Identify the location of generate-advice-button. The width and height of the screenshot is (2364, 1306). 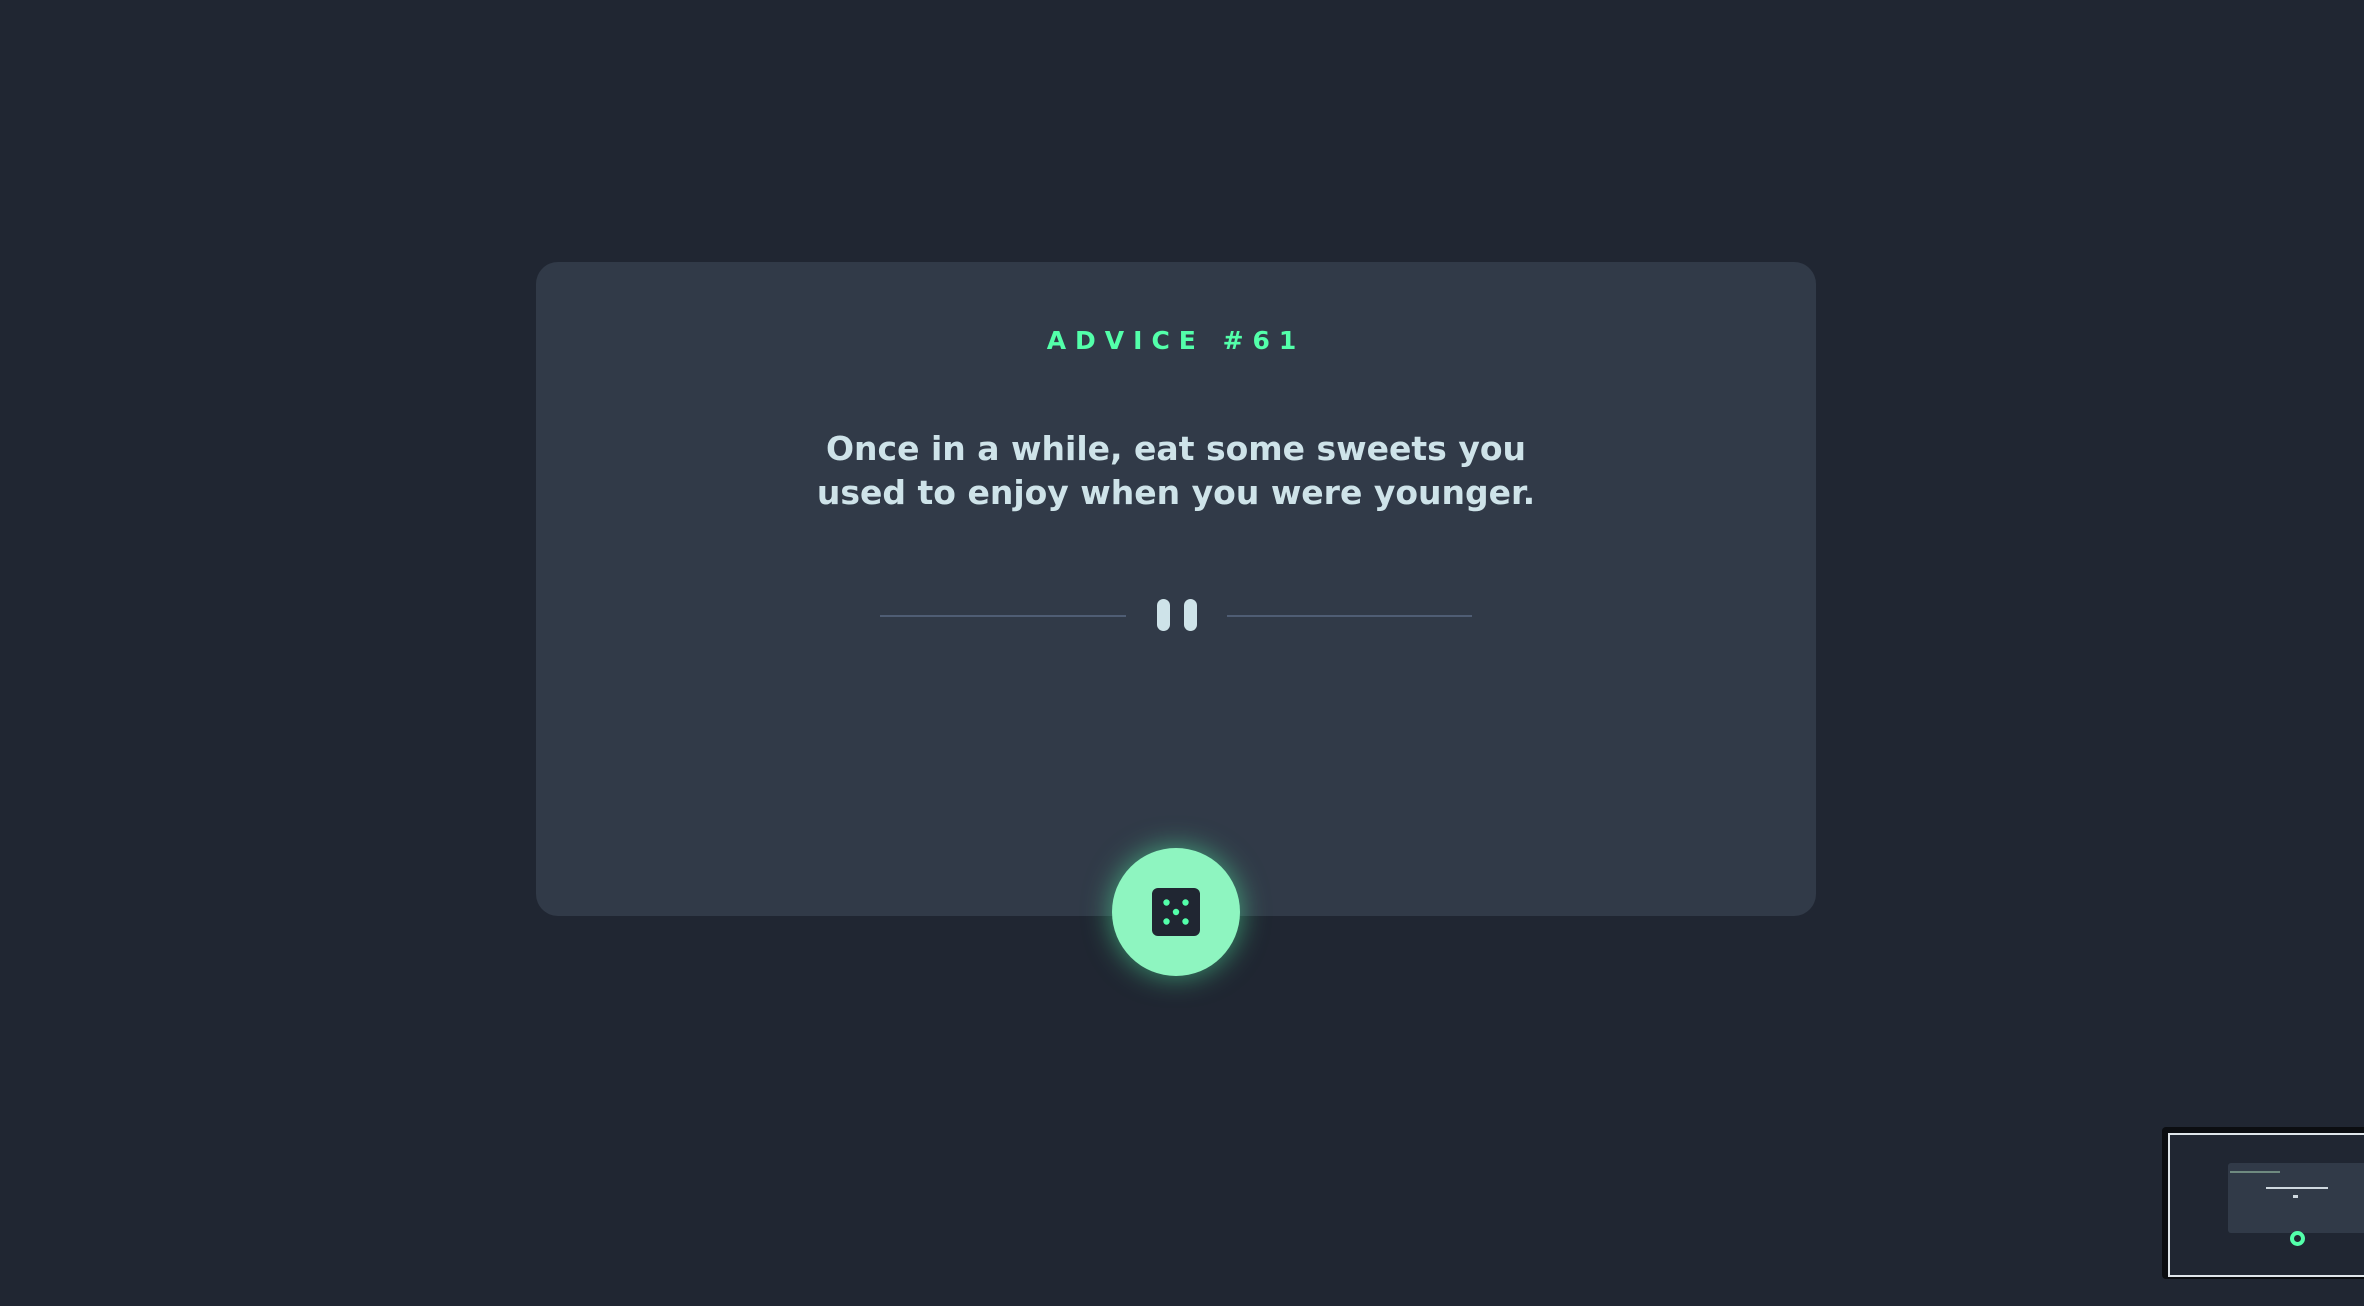
(1176, 912).